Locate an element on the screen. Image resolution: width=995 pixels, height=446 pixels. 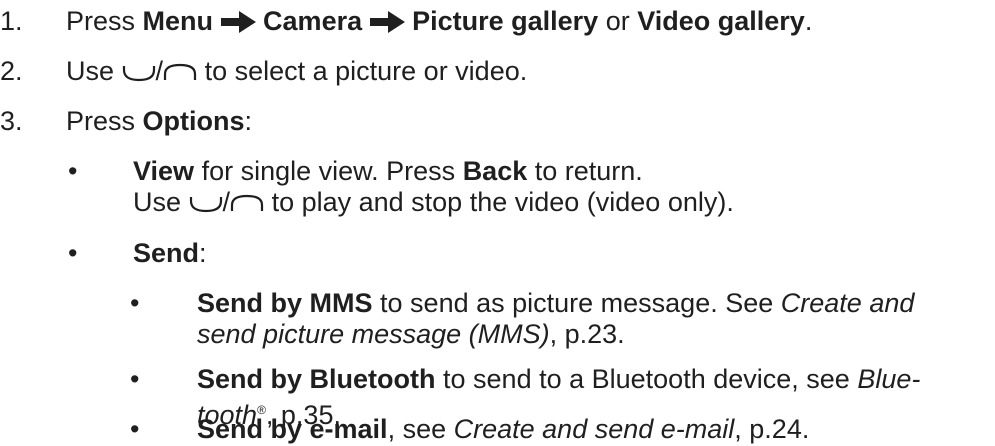
step-rest: to select a picture or video. is located at coordinates (366, 71).